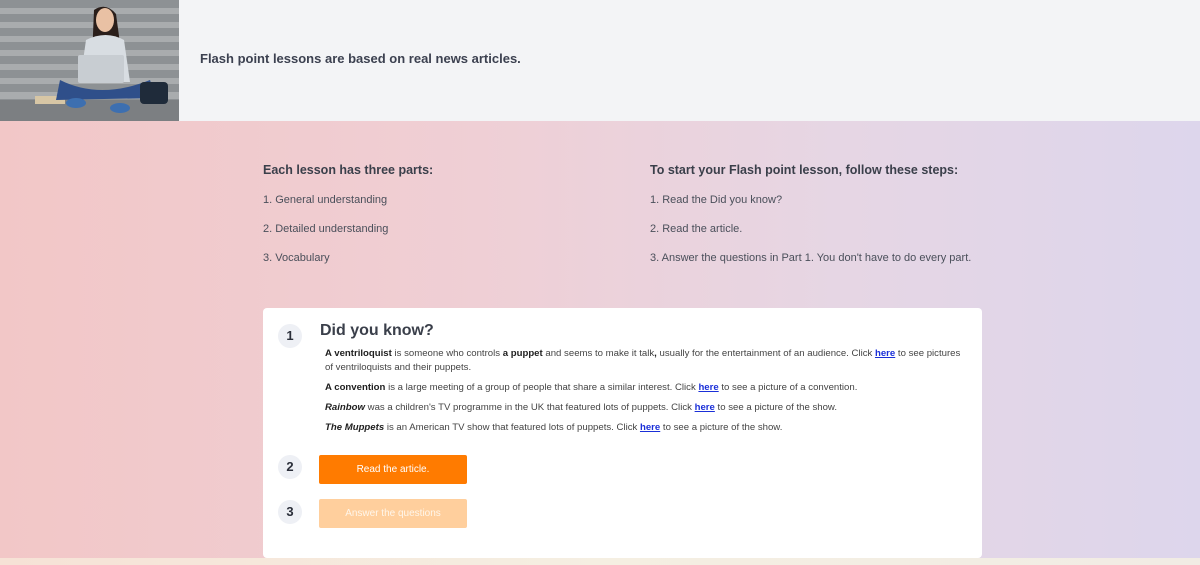  What do you see at coordinates (290, 512) in the screenshot?
I see `step-number-3: 3` at bounding box center [290, 512].